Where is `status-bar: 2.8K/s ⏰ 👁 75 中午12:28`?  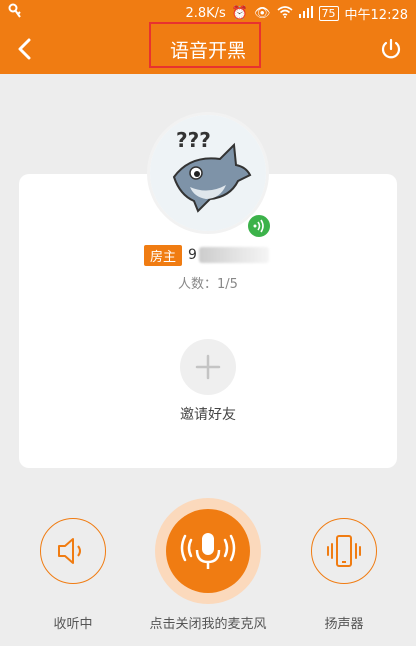 status-bar: 2.8K/s ⏰ 👁 75 中午12:28 is located at coordinates (208, 12).